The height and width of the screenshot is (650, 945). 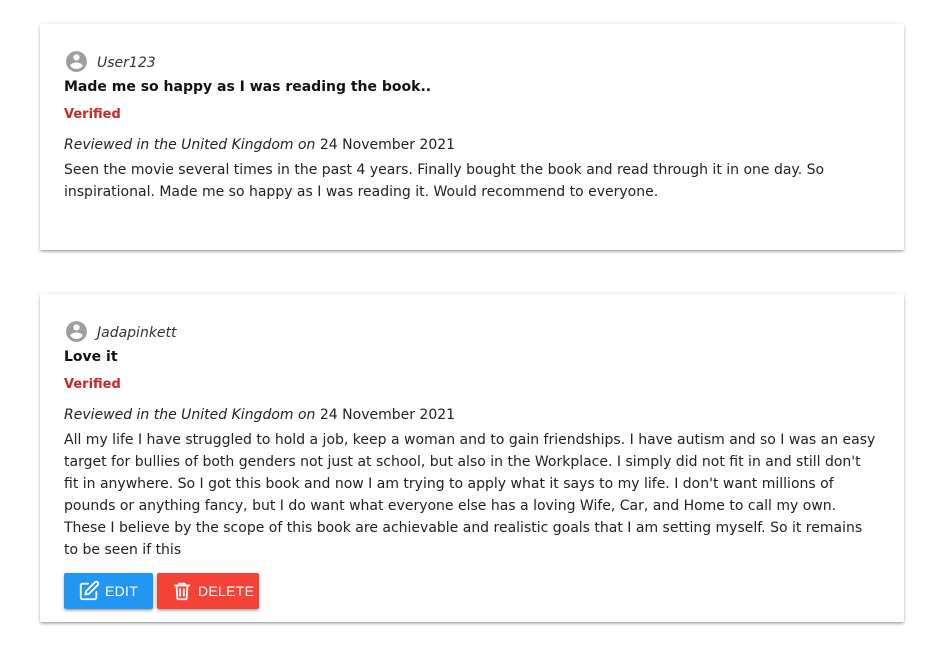 What do you see at coordinates (472, 591) in the screenshot?
I see `review-actions: Edit Delete` at bounding box center [472, 591].